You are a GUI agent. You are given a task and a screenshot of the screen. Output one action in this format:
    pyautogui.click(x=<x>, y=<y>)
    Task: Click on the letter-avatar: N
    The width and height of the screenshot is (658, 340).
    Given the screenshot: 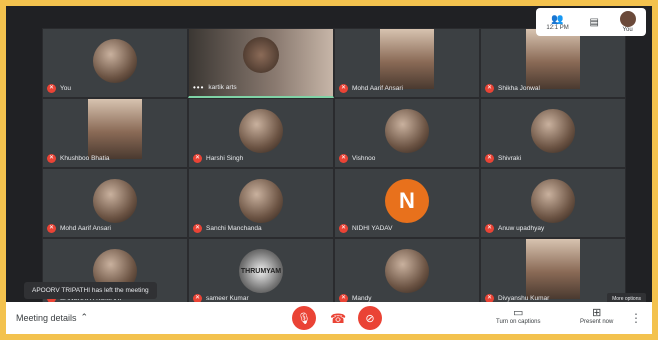 What is the action you would take?
    pyautogui.click(x=407, y=201)
    